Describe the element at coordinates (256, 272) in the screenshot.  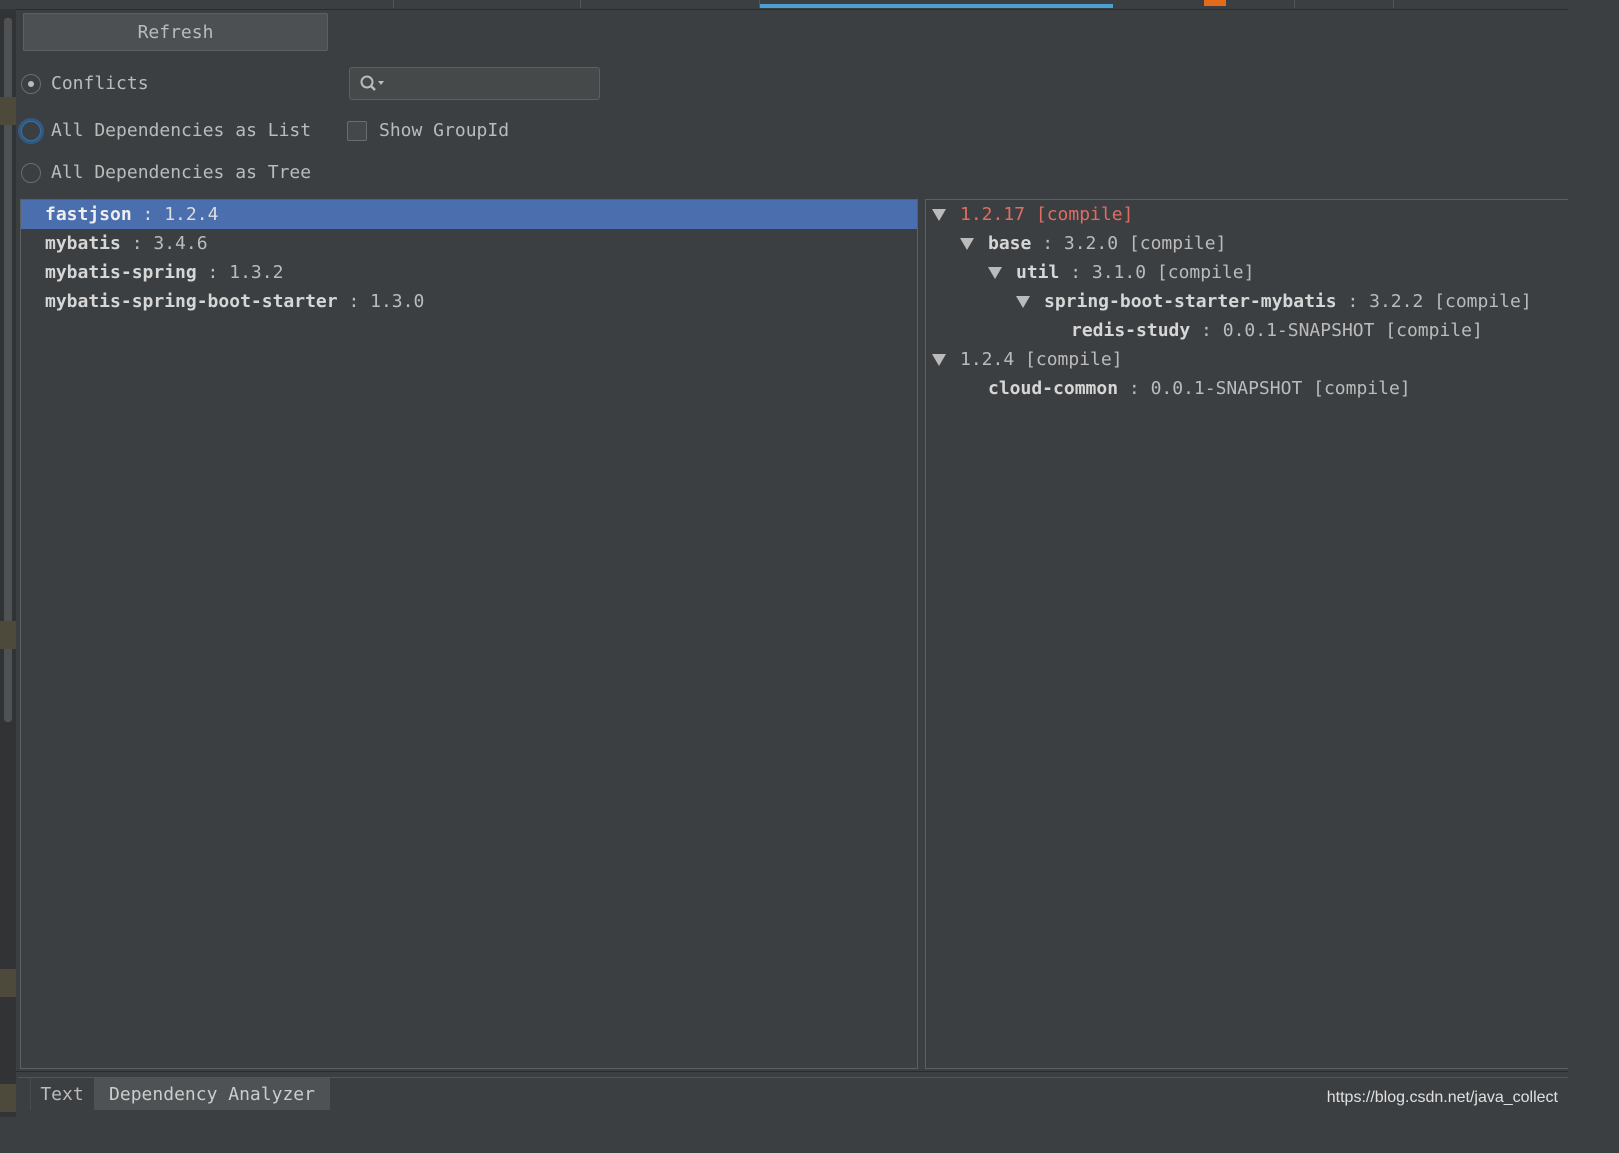
I see `artifact-version: 1.3.2` at that location.